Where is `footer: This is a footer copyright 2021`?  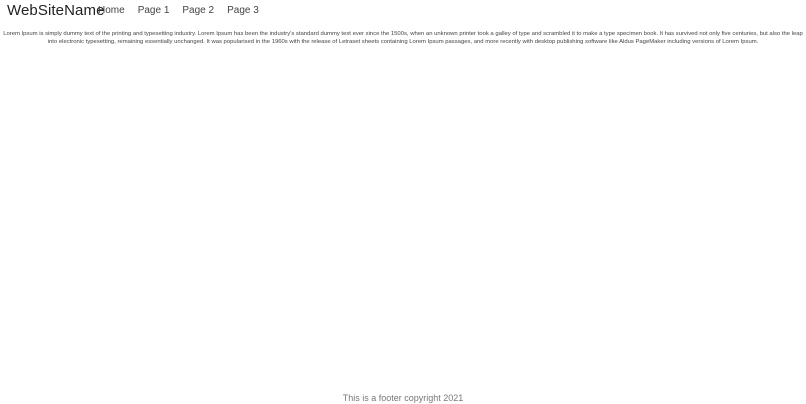 footer: This is a footer copyright 2021 is located at coordinates (403, 398).